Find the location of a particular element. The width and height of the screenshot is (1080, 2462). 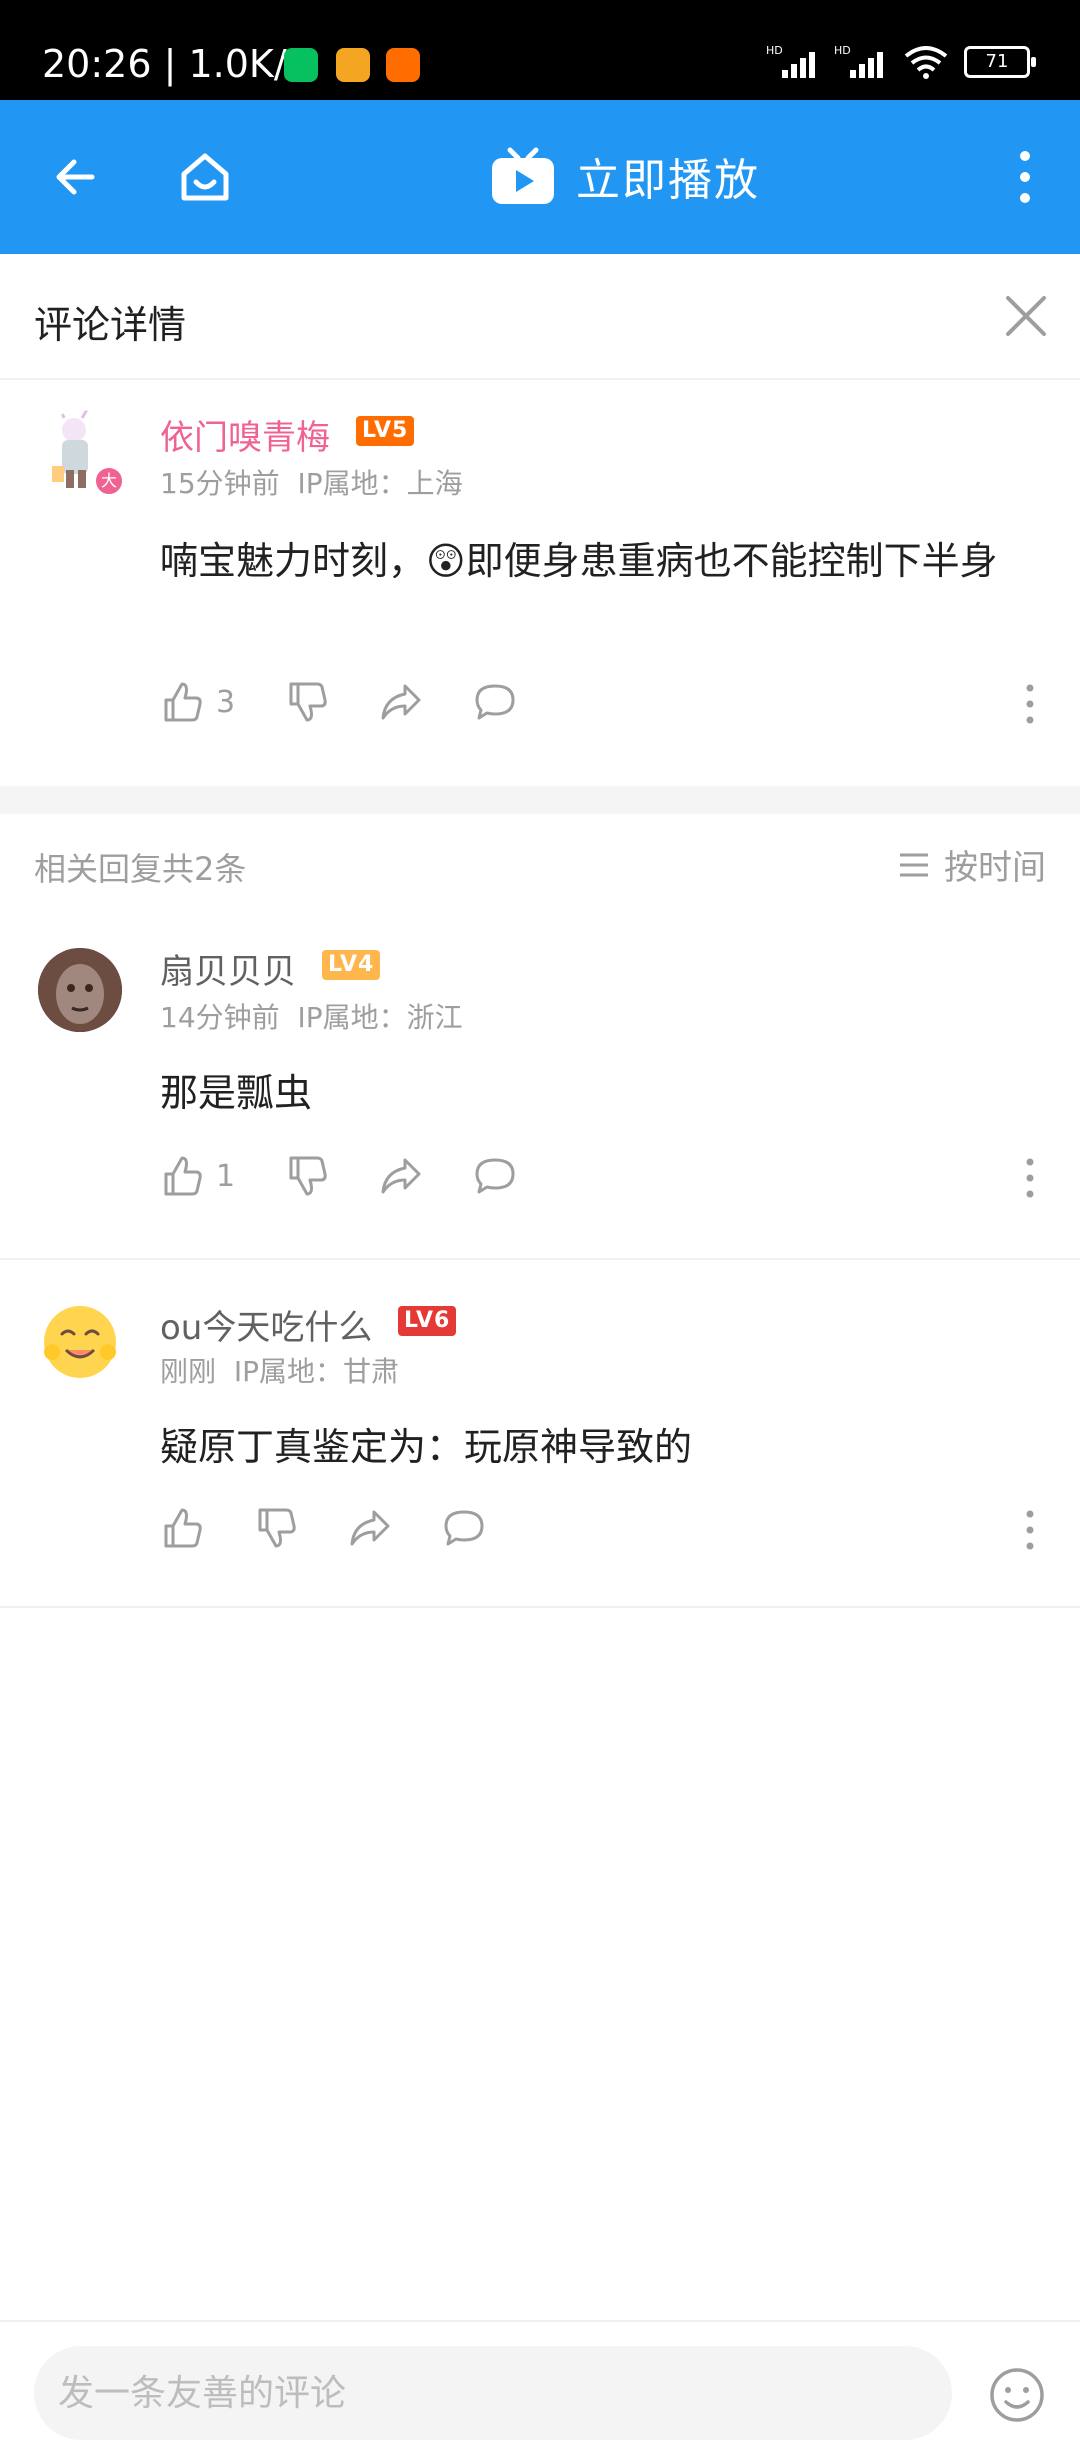

network-label-2: HD is located at coordinates (842, 50).